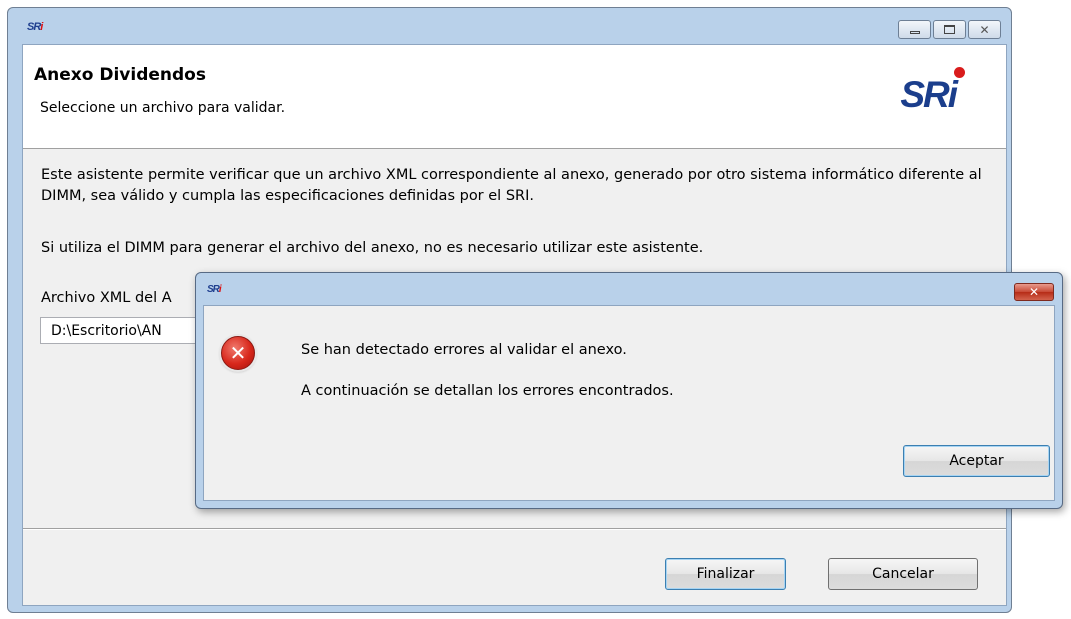 This screenshot has height=619, width=1071. I want to click on maximize-icon, so click(949, 29).